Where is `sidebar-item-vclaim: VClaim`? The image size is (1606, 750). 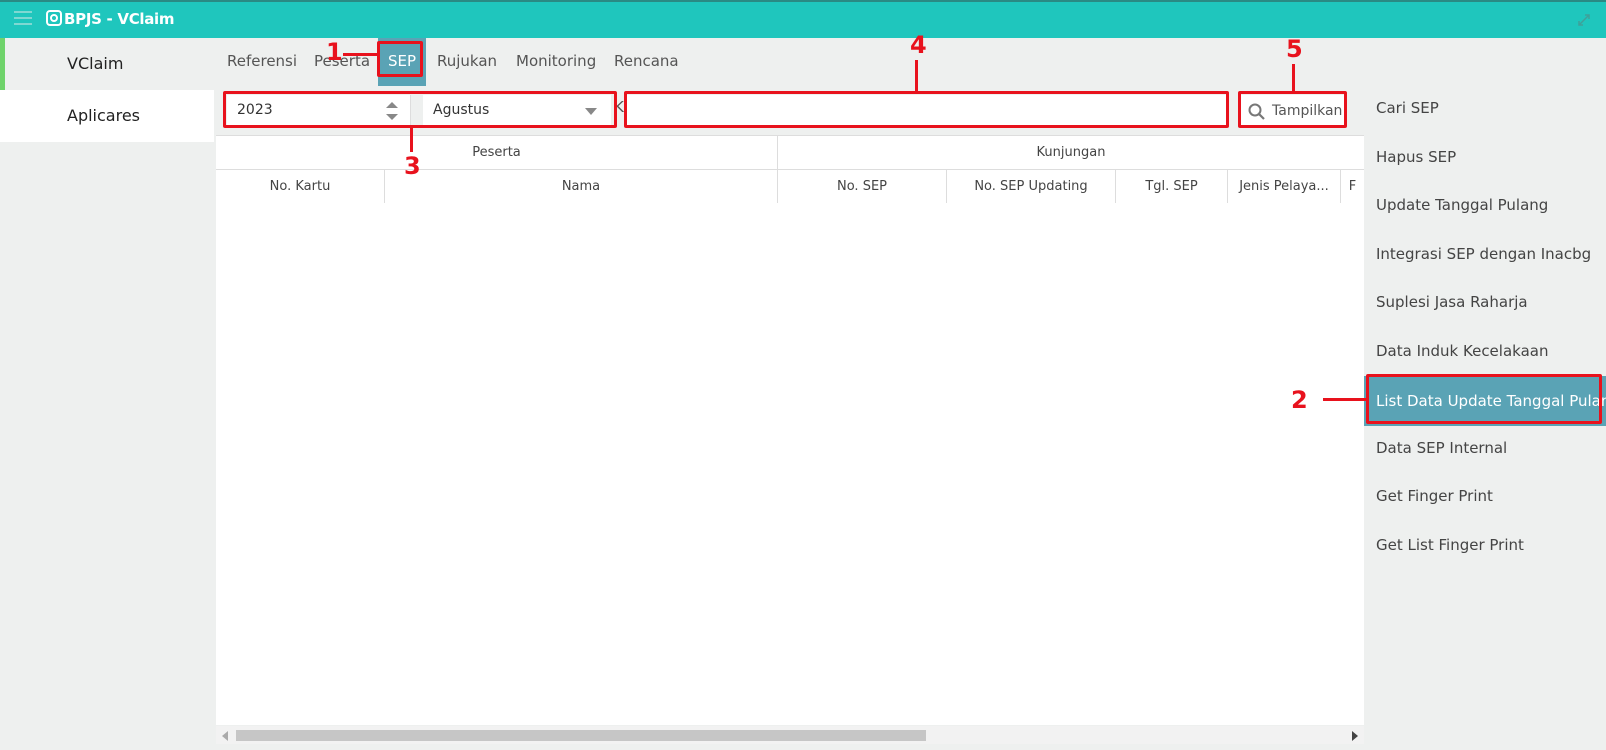
sidebar-item-vclaim: VClaim is located at coordinates (107, 64).